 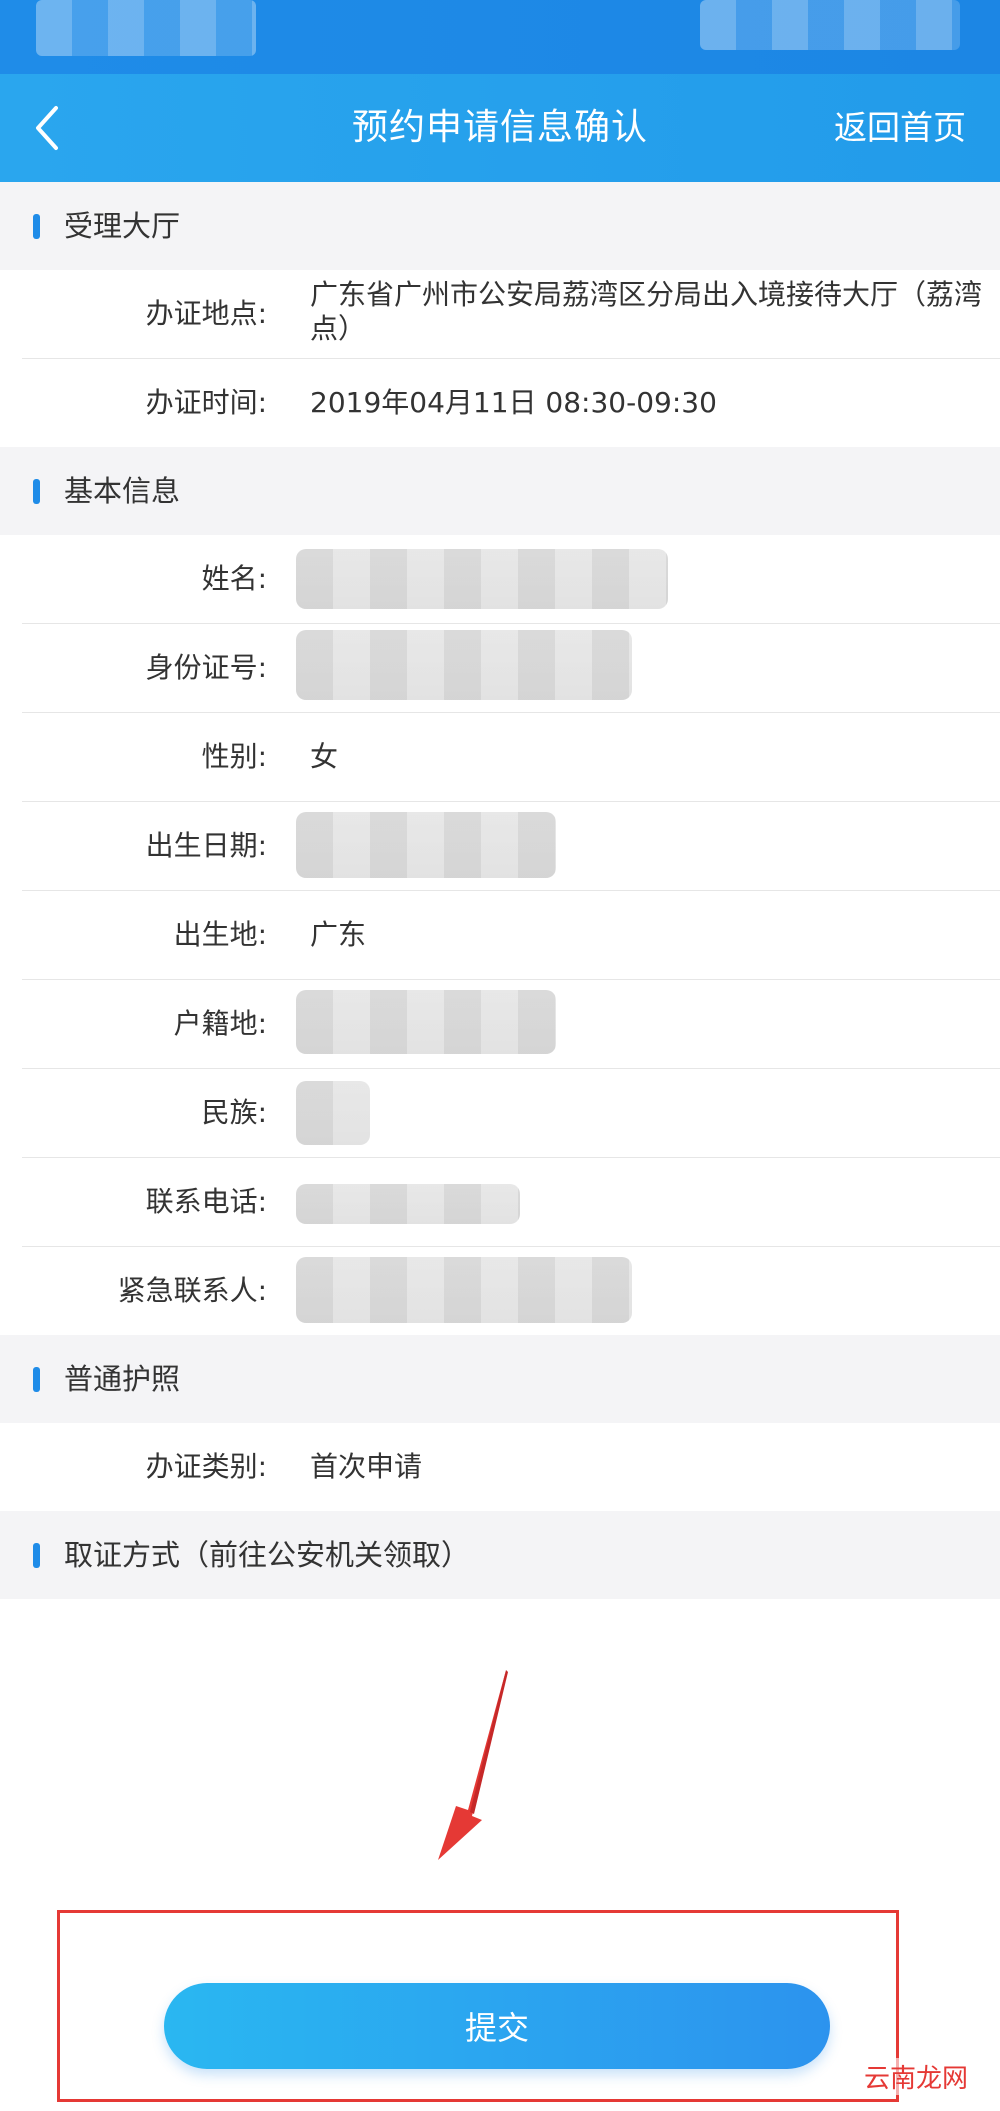 I want to click on section-basic-info: 基本信息, so click(x=500, y=491).